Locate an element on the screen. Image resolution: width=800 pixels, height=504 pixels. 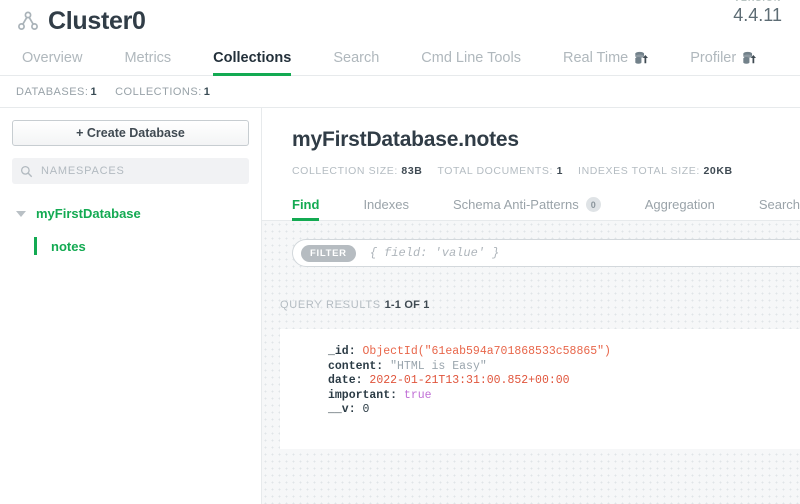
field-content-key: content: is located at coordinates (356, 366).